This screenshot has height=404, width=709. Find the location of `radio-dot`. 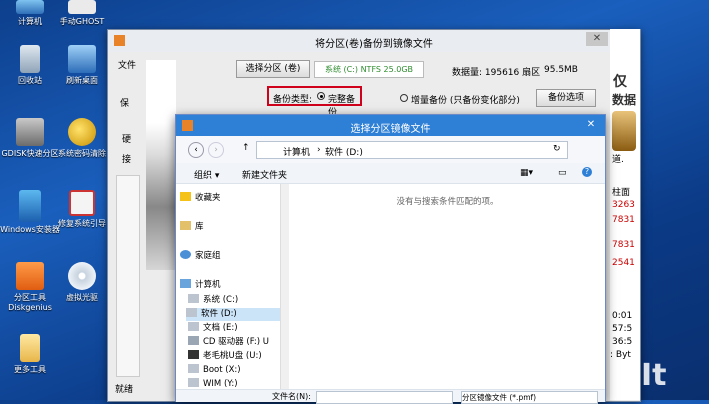

radio-dot is located at coordinates (321, 96).